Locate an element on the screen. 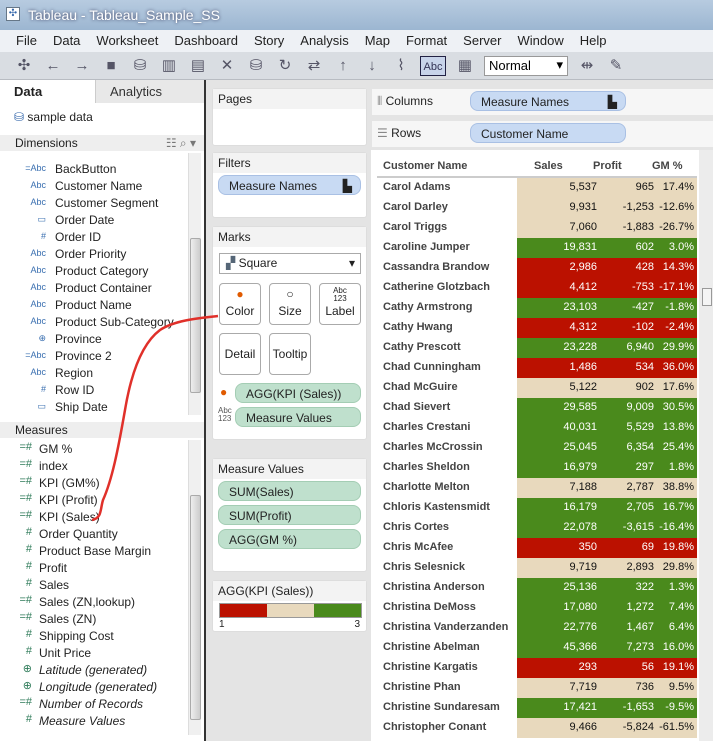  clear-sheet-icon: ✕ is located at coordinates (227, 66).